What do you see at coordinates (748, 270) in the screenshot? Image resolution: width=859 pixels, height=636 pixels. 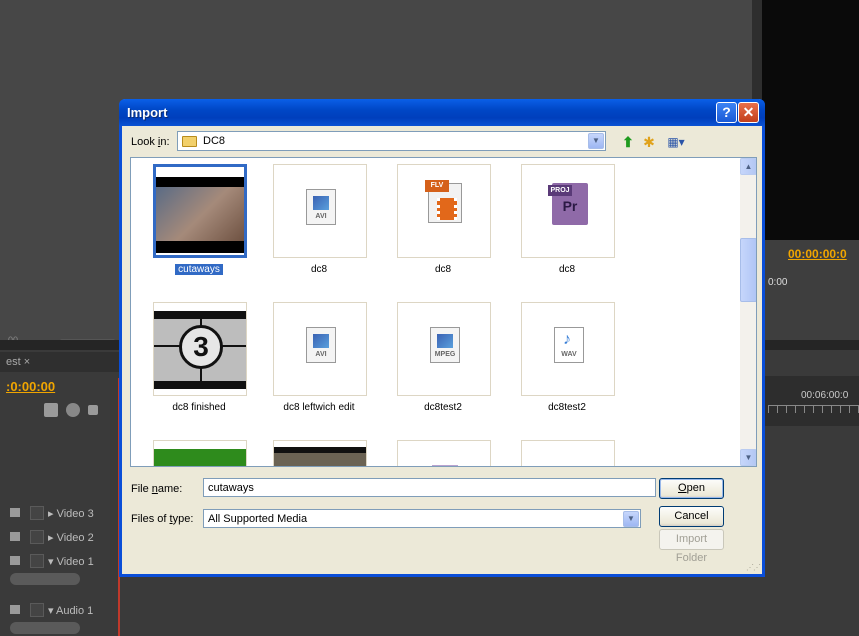 I see `scrollbar-thumb` at bounding box center [748, 270].